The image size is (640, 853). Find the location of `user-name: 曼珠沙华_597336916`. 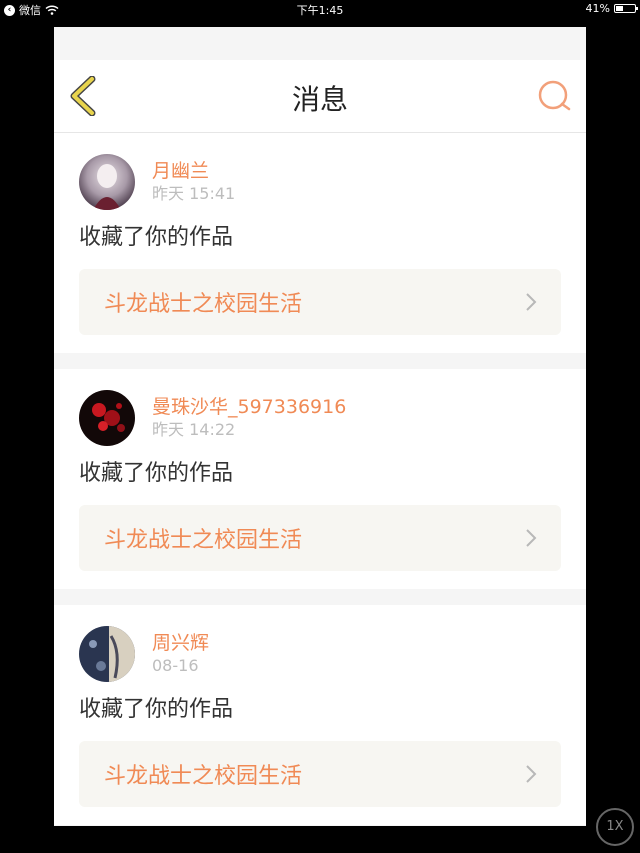

user-name: 曼珠沙华_597336916 is located at coordinates (249, 407).